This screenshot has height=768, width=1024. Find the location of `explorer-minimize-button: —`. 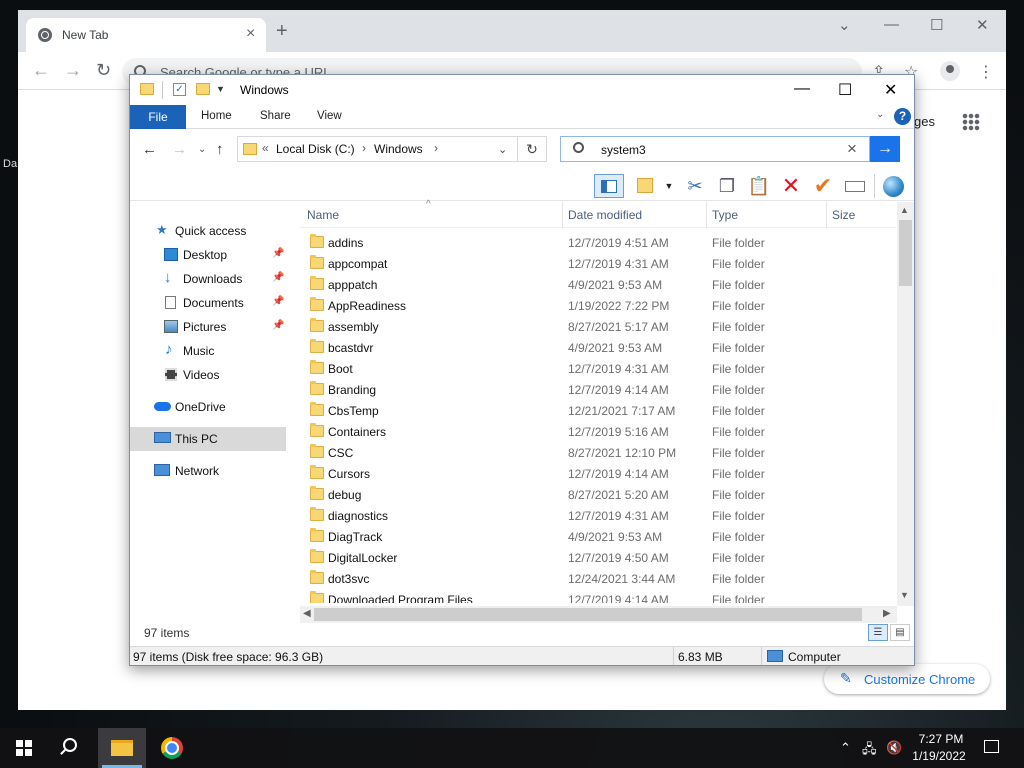

explorer-minimize-button: — is located at coordinates (802, 89).